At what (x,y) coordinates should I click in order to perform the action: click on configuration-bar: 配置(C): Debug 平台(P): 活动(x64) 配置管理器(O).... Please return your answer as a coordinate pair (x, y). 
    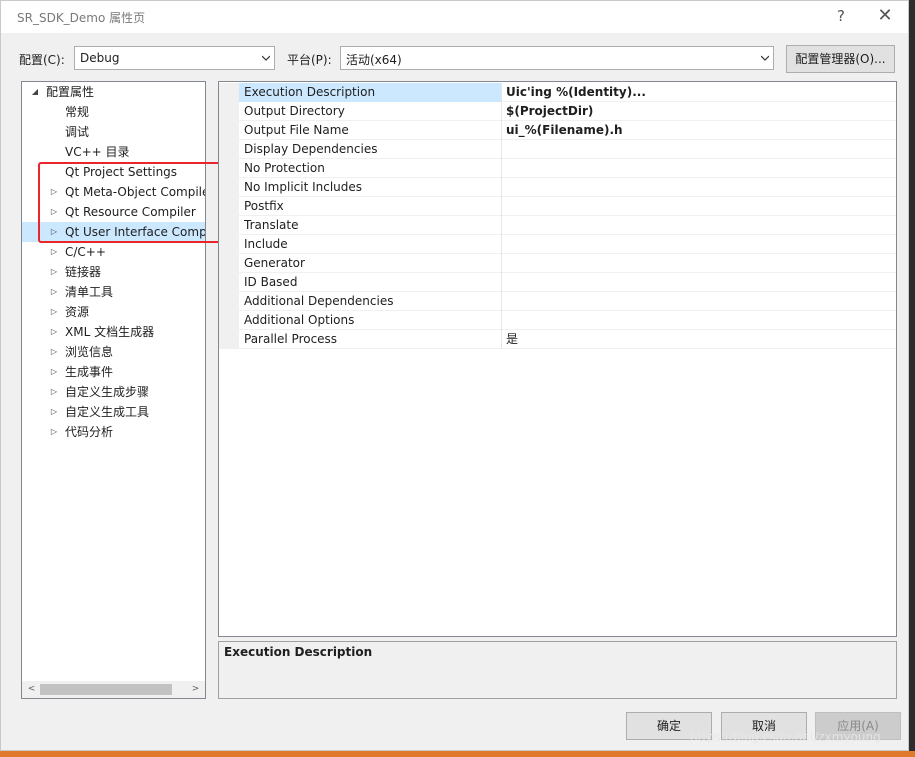
    Looking at the image, I should click on (454, 59).